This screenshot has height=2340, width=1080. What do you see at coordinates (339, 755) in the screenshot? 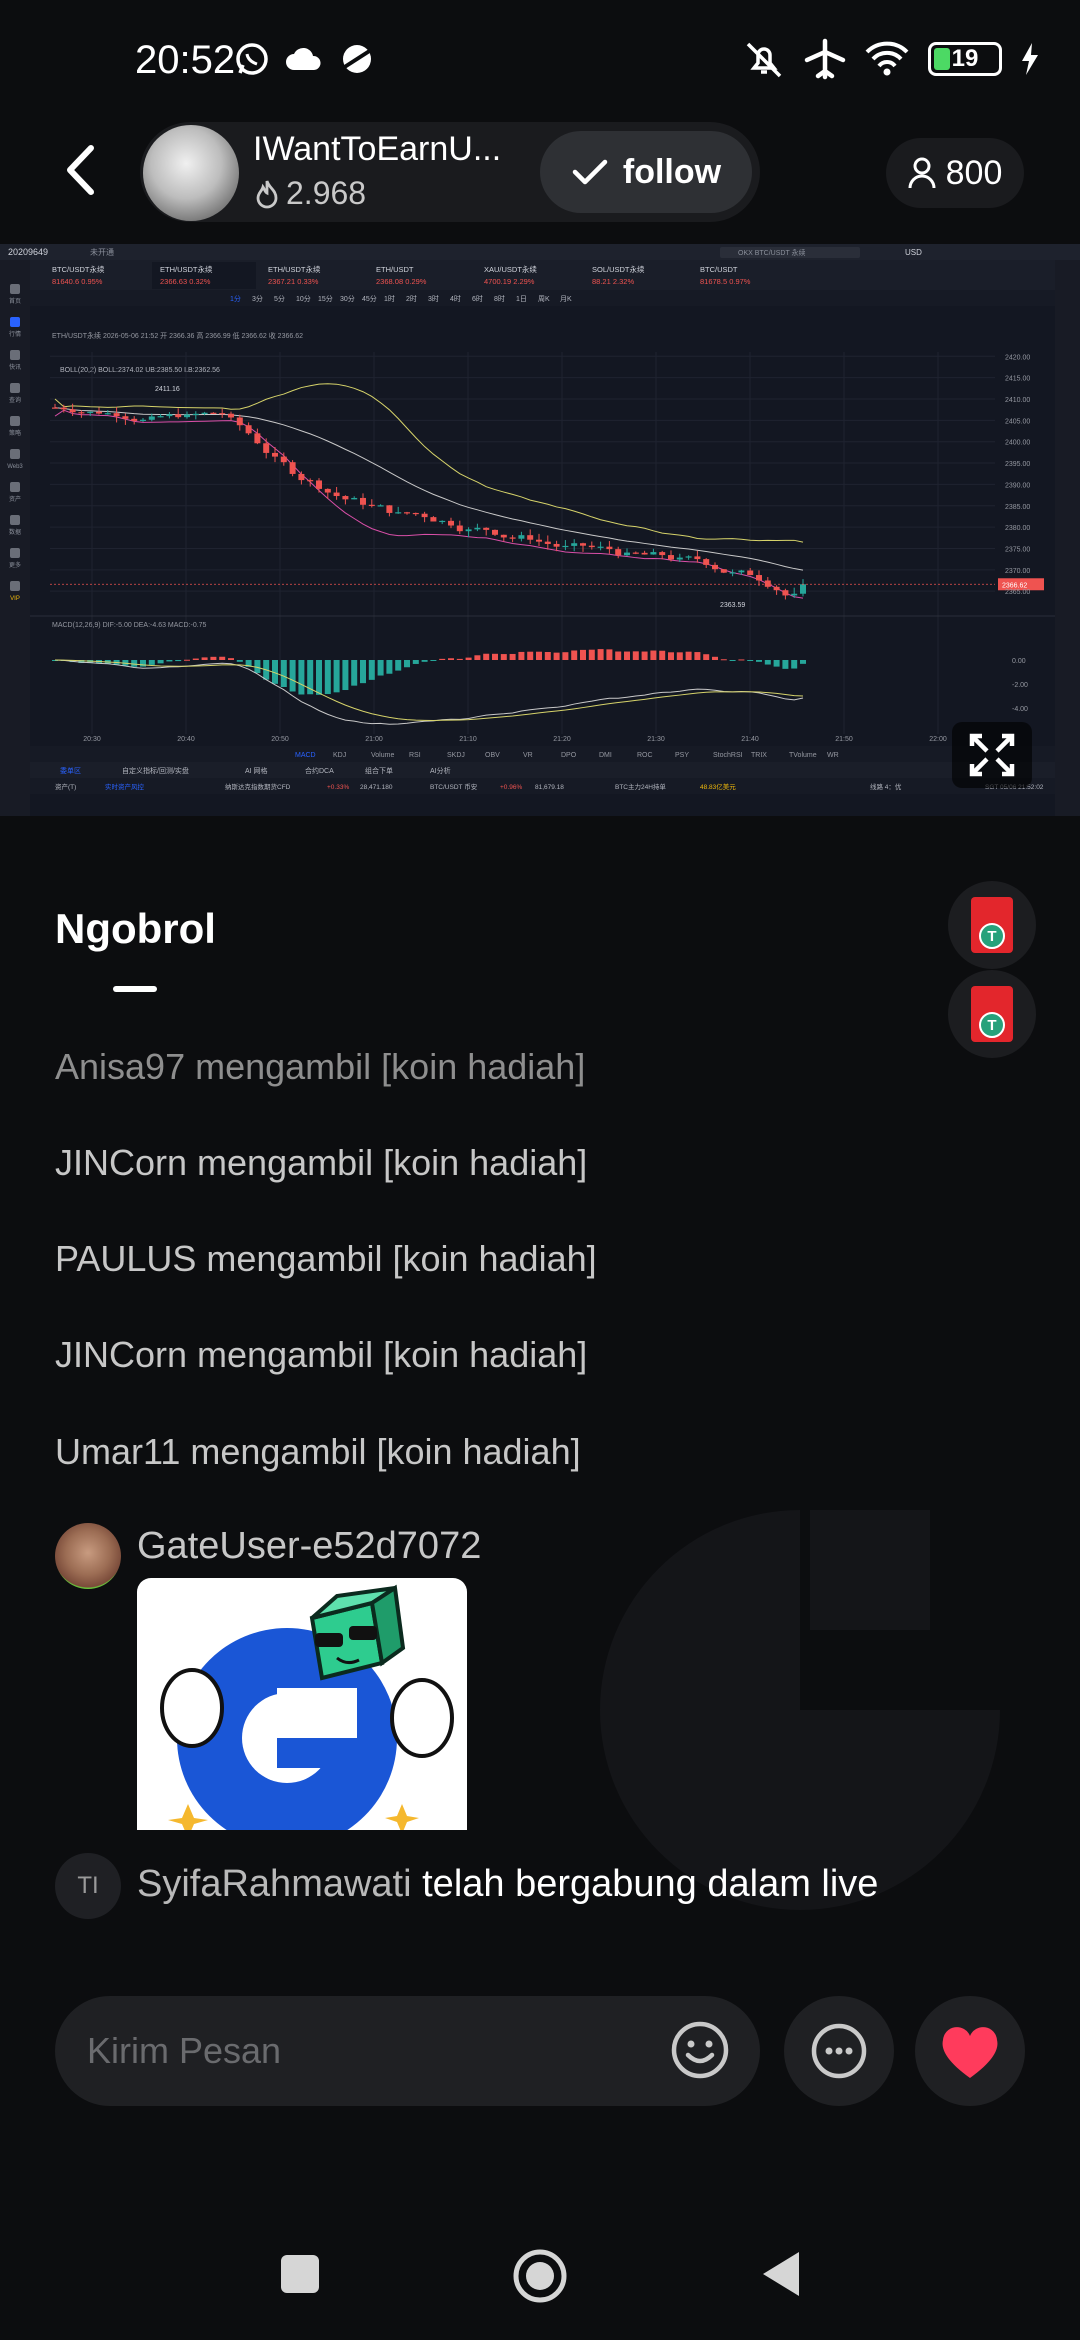
I see `indicator-tab: KDJ` at bounding box center [339, 755].